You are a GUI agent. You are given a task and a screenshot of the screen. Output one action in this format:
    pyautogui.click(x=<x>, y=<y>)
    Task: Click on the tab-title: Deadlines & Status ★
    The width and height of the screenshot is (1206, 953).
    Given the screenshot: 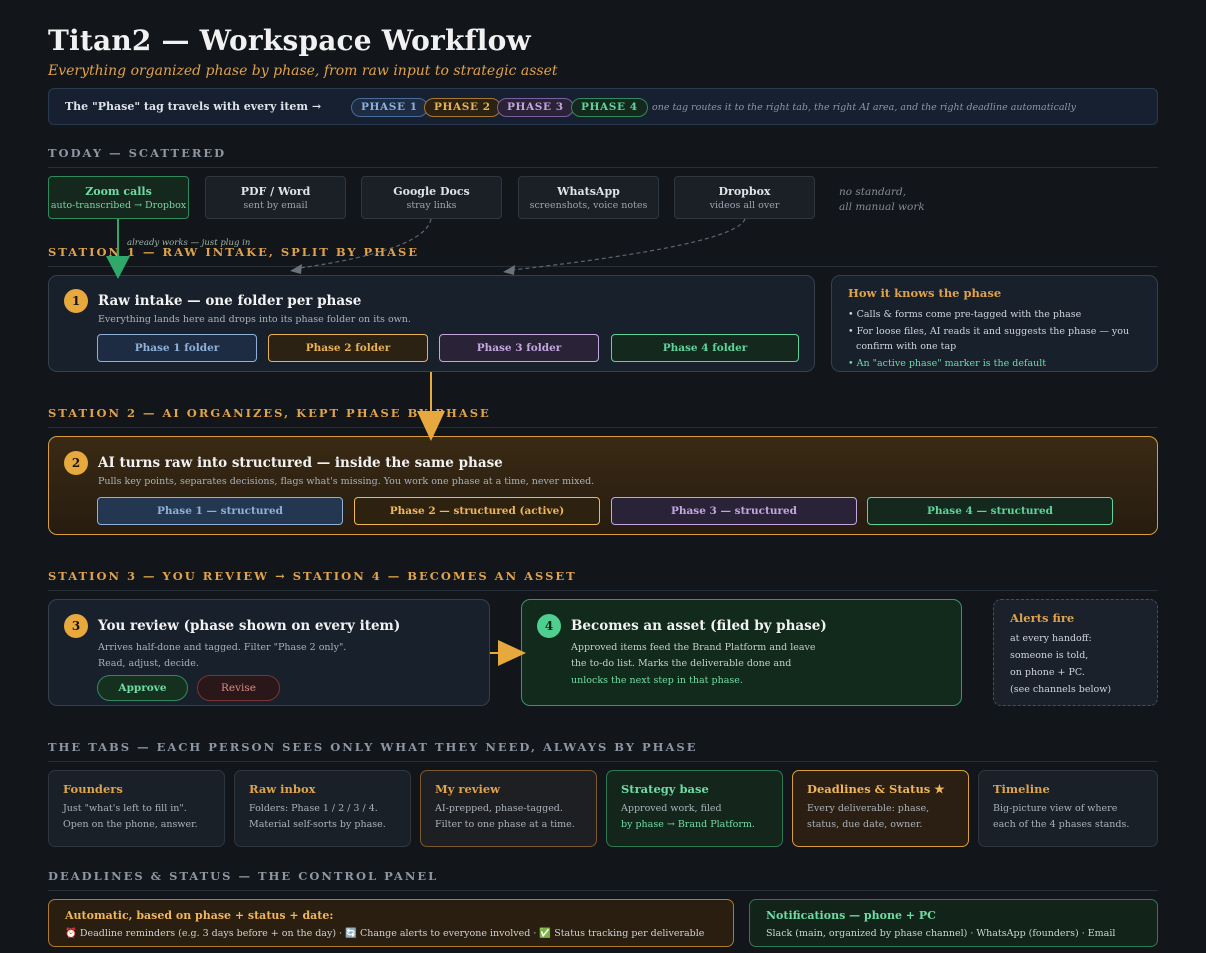 What is the action you would take?
    pyautogui.click(x=876, y=789)
    